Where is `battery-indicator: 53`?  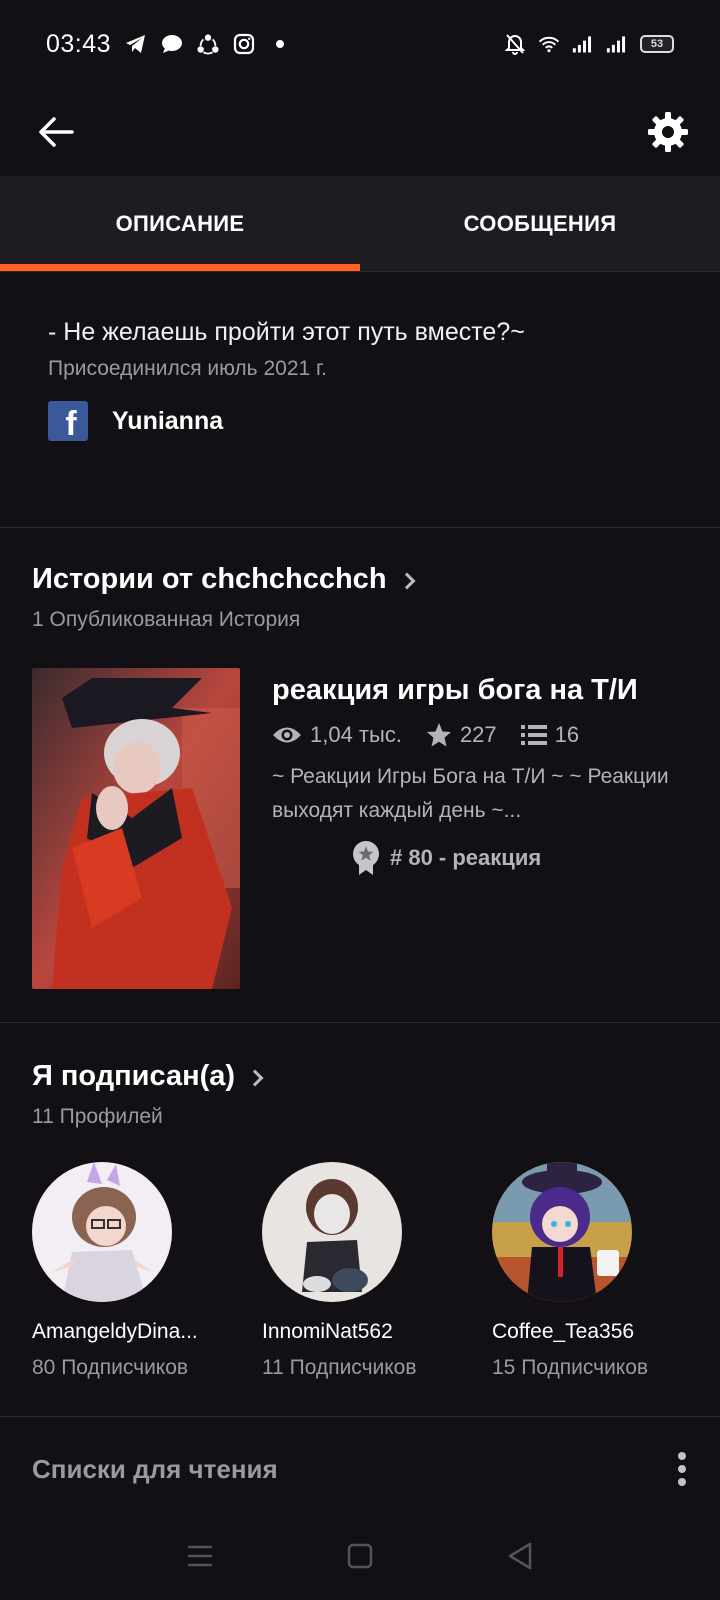
battery-indicator: 53 is located at coordinates (657, 44).